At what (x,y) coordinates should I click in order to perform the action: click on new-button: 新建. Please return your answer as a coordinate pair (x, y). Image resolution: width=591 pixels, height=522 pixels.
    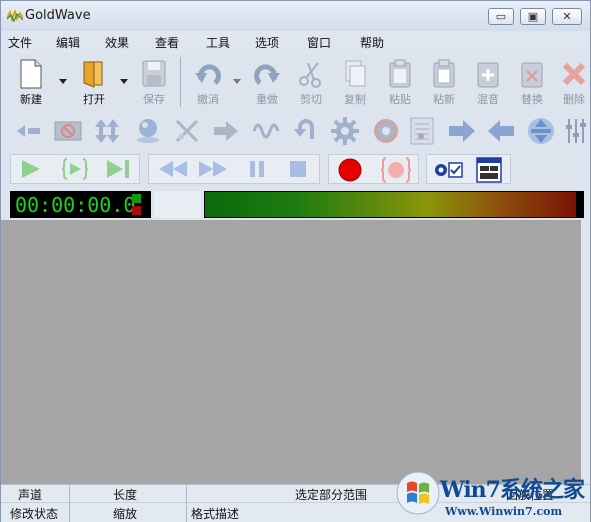
    Looking at the image, I should click on (31, 83).